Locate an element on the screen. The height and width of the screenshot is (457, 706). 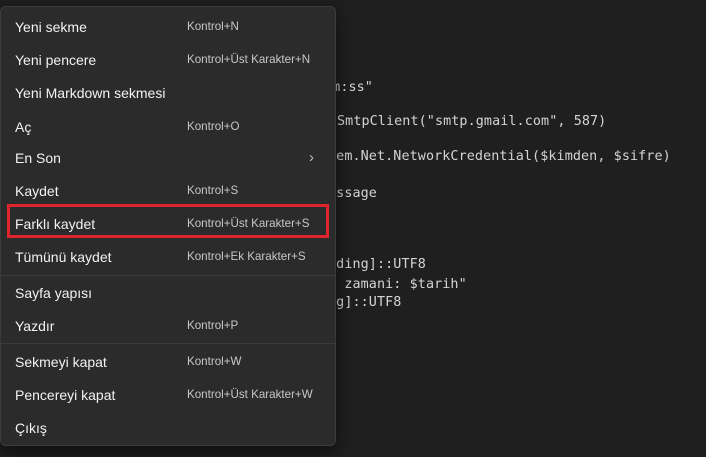
menu-item-print: Yazdır Kontrol+P is located at coordinates (168, 326).